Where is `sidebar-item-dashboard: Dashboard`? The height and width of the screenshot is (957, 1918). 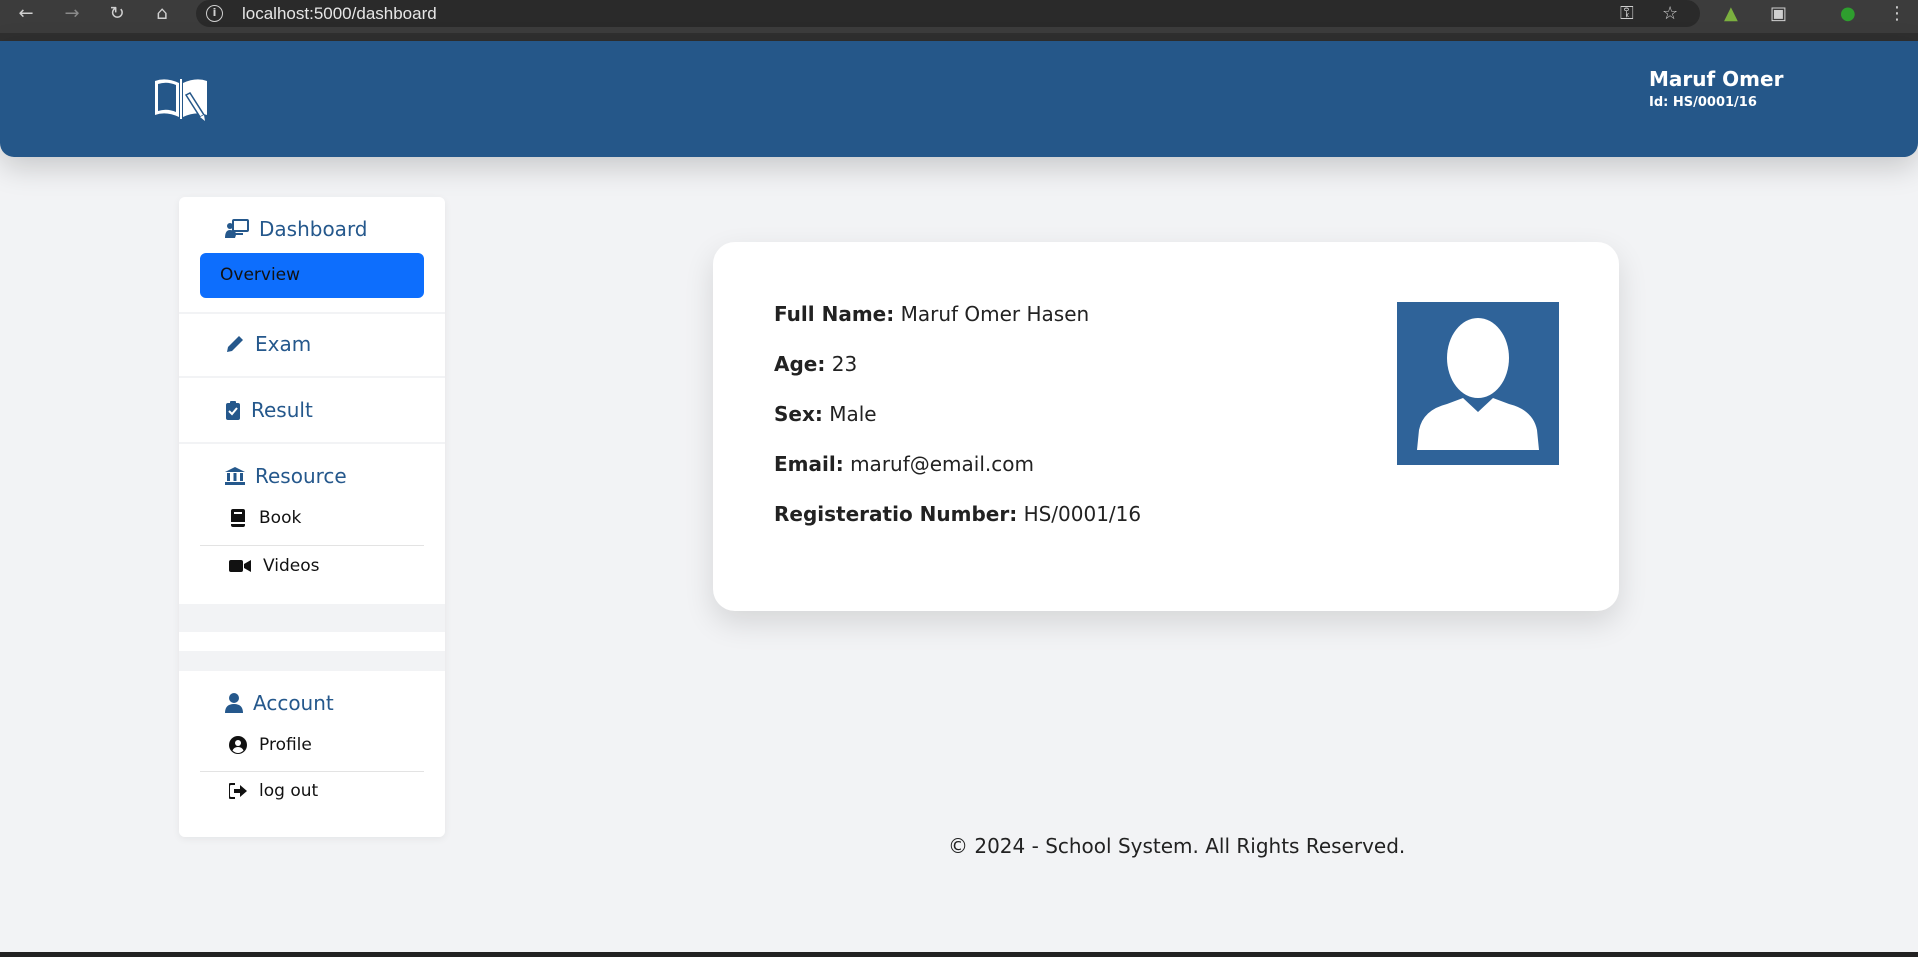
sidebar-item-dashboard: Dashboard is located at coordinates (296, 229).